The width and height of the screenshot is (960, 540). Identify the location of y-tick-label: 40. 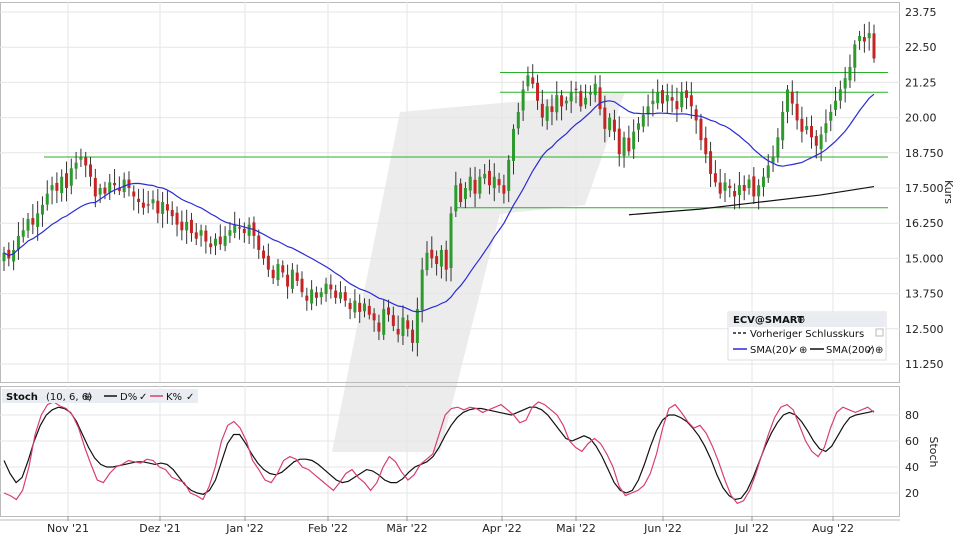
(912, 467).